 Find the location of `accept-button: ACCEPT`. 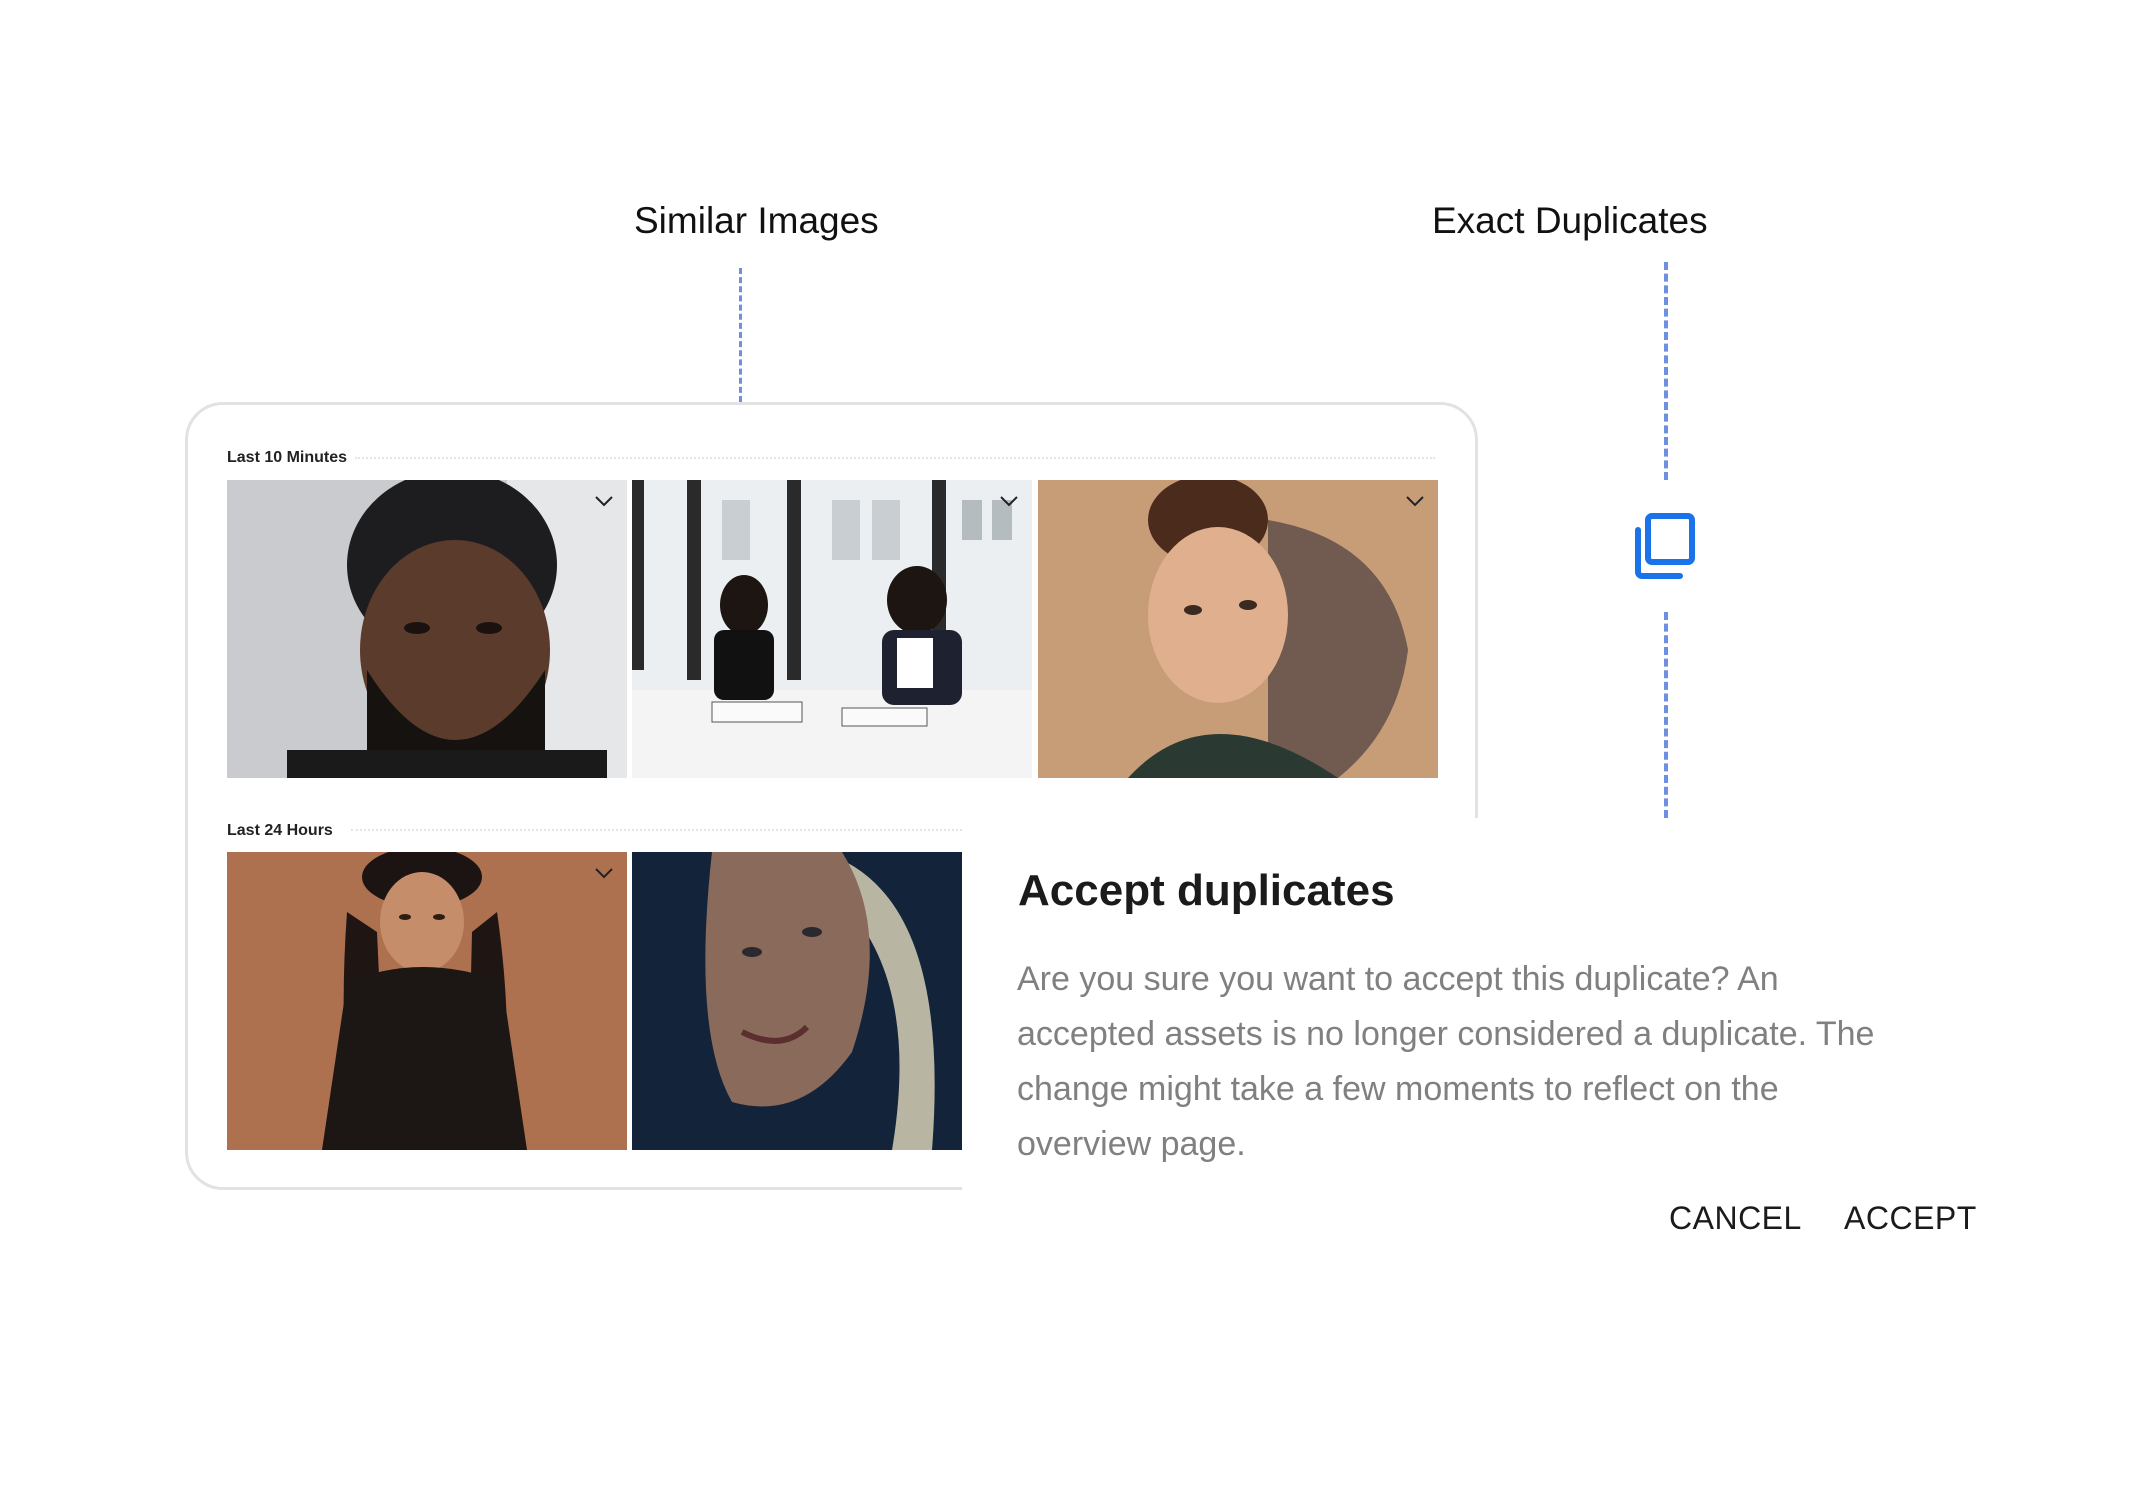

accept-button: ACCEPT is located at coordinates (1910, 1218).